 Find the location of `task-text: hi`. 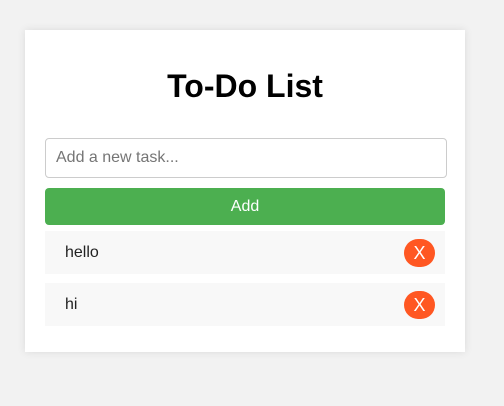

task-text: hi is located at coordinates (71, 304).